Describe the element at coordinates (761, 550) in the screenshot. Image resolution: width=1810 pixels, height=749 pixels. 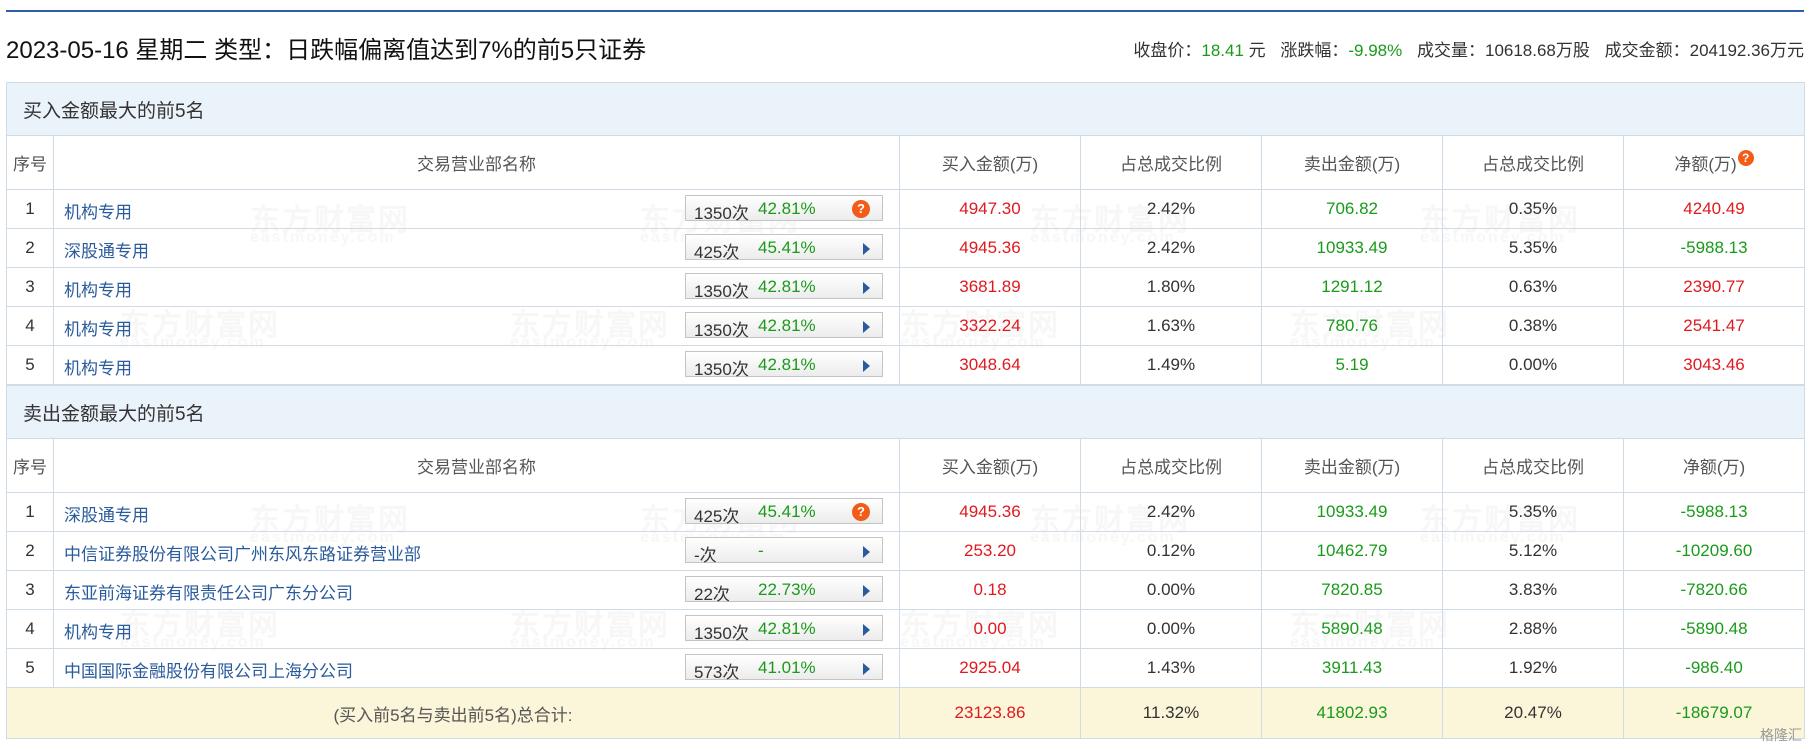
I see `success-rate: -` at that location.